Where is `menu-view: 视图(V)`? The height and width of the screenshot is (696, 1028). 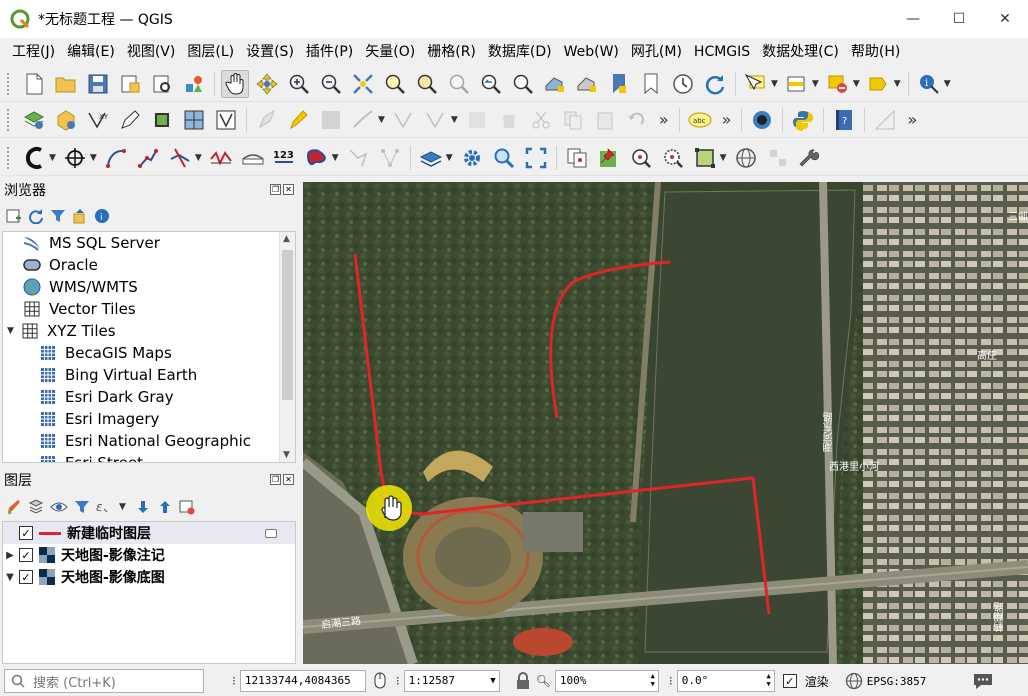
menu-view: 视图(V) is located at coordinates (151, 52).